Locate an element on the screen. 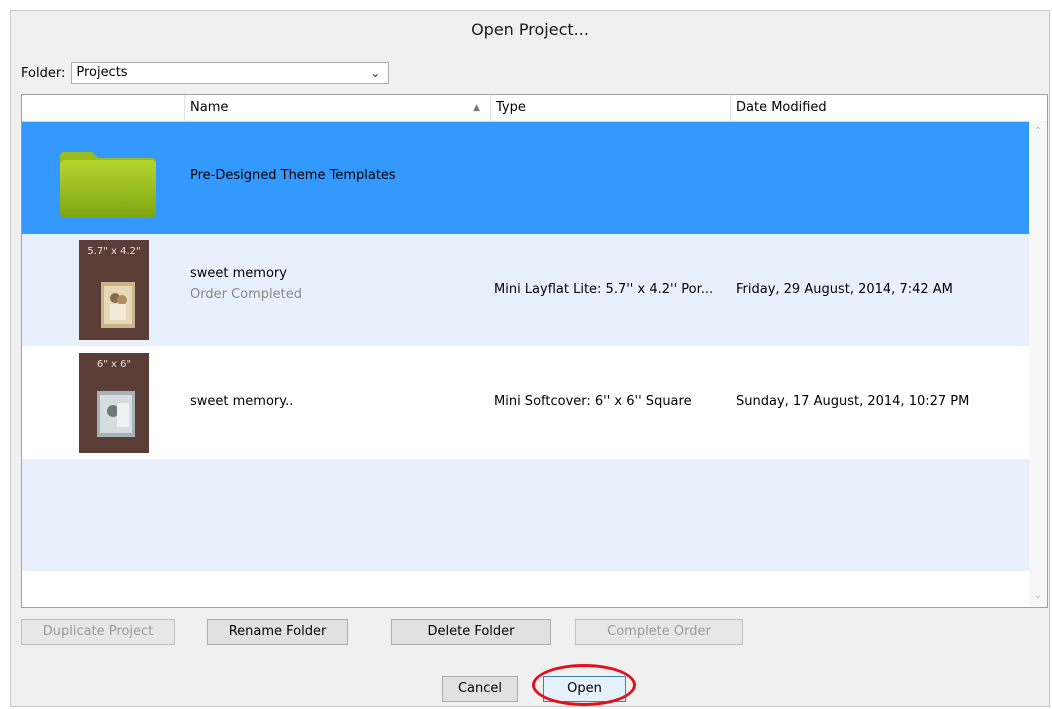 The height and width of the screenshot is (709, 1052). folder-row: Folder: Projects ⌄ is located at coordinates (205, 73).